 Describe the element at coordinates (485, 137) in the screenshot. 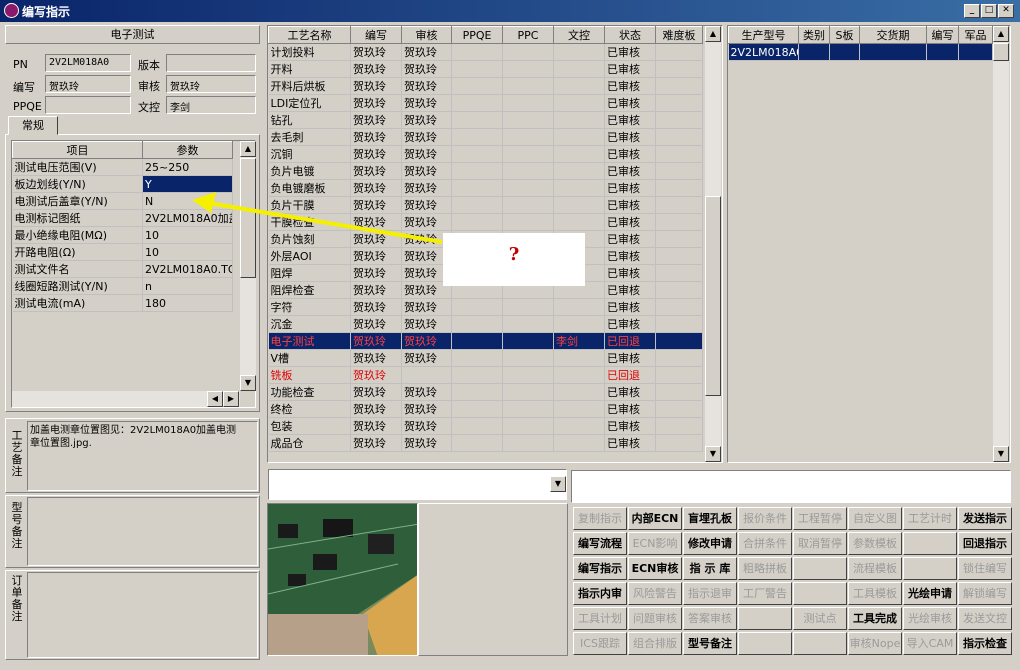

I see `process-row: 去毛刺 贺玖玲 贺玖玲 已审核` at that location.